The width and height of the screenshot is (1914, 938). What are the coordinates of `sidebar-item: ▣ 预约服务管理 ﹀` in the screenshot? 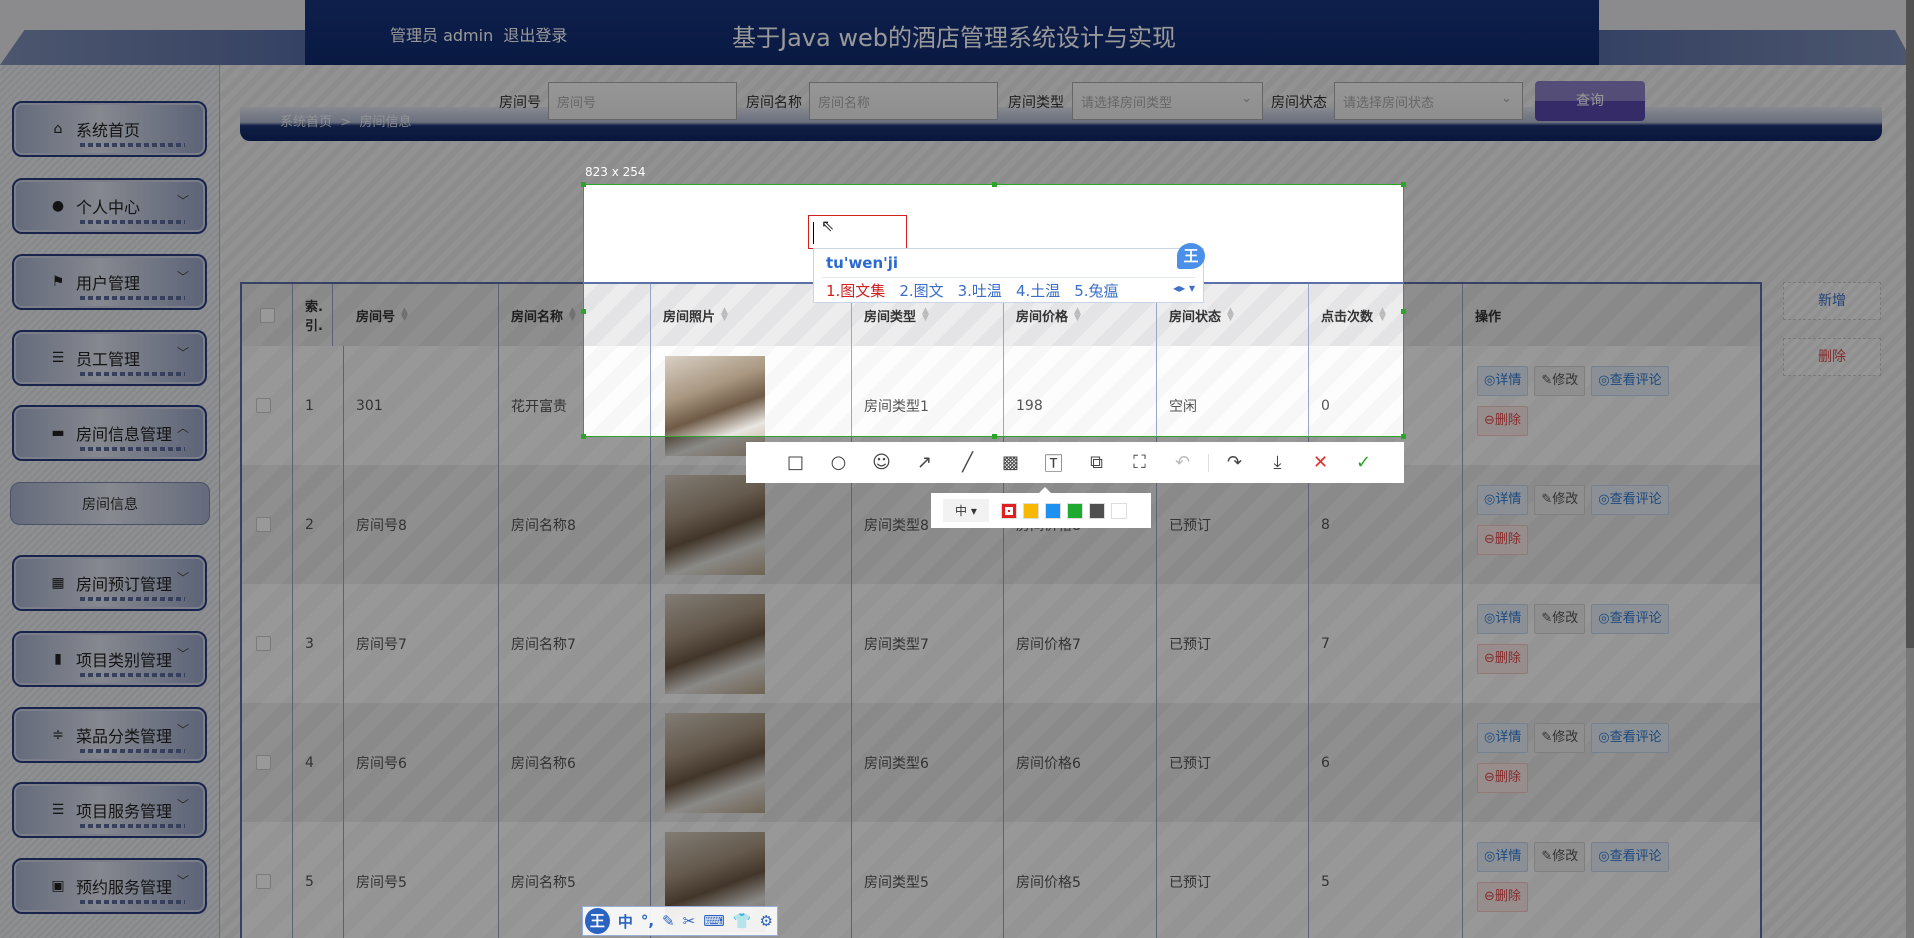 It's located at (109, 886).